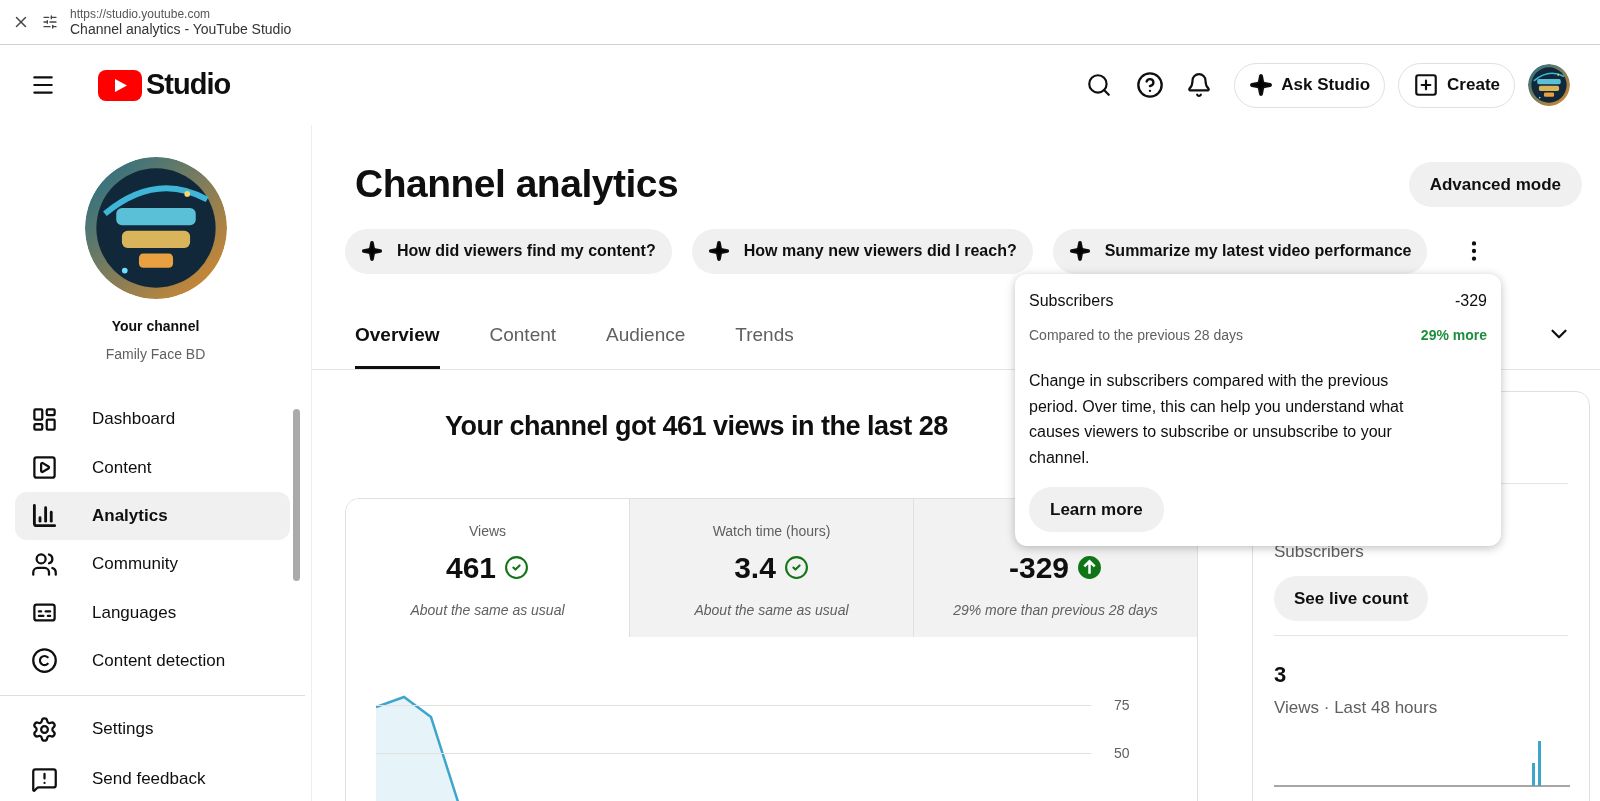  What do you see at coordinates (771, 529) in the screenshot?
I see `metric-label: Watch time (hours)` at bounding box center [771, 529].